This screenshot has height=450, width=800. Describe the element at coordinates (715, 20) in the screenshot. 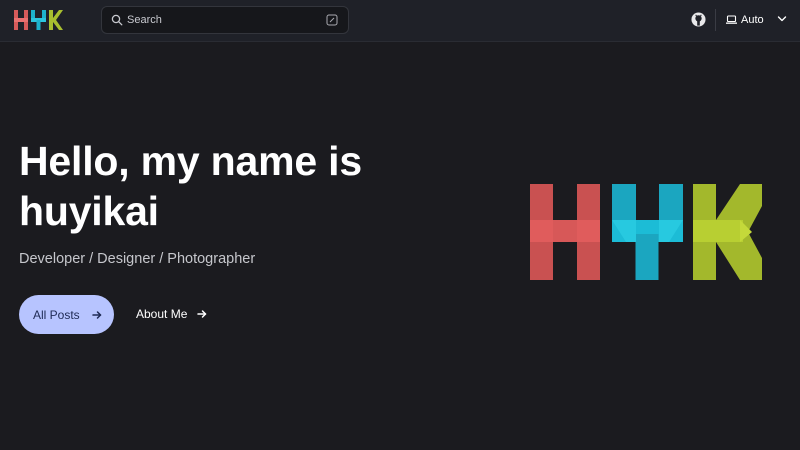

I see `nav-divider` at that location.